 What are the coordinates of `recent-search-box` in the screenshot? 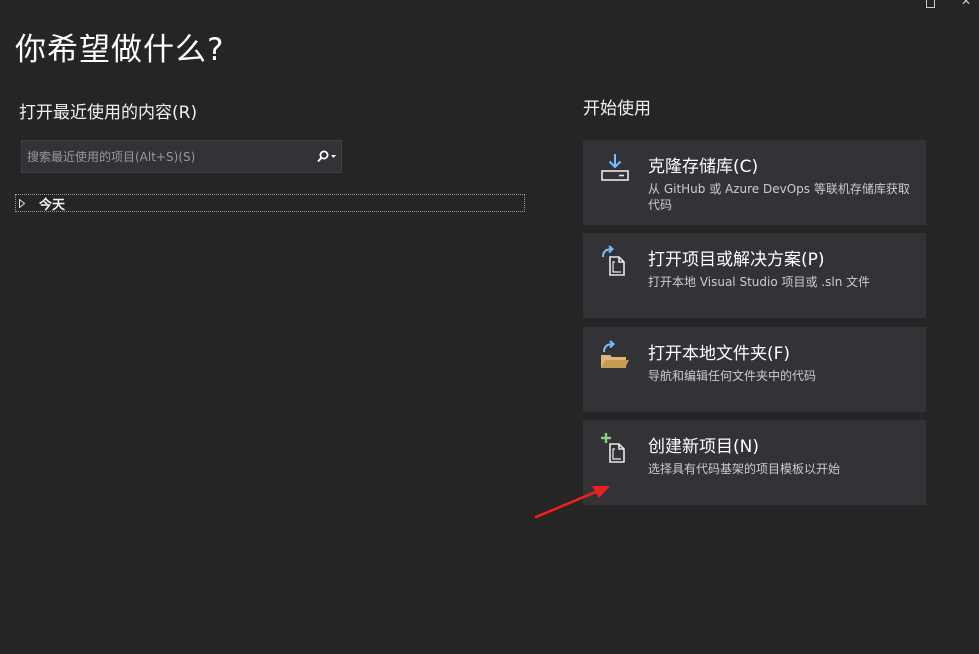 It's located at (181, 156).